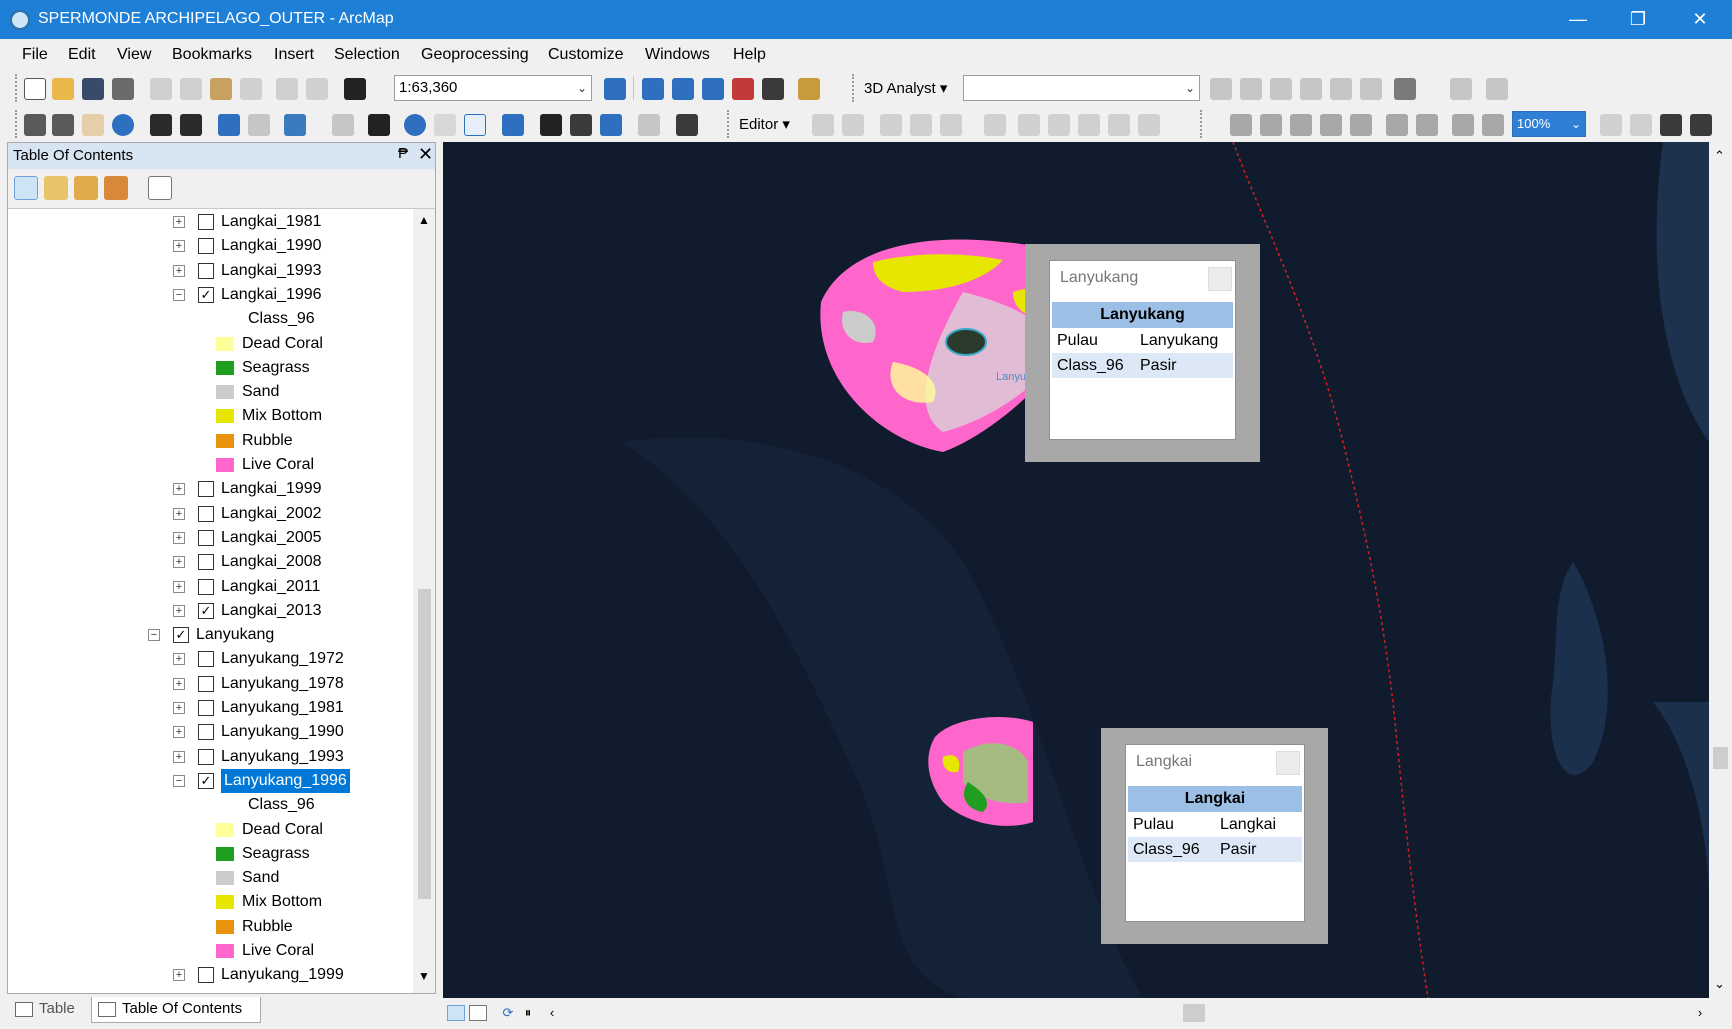  I want to click on layout-view-icon, so click(478, 1013).